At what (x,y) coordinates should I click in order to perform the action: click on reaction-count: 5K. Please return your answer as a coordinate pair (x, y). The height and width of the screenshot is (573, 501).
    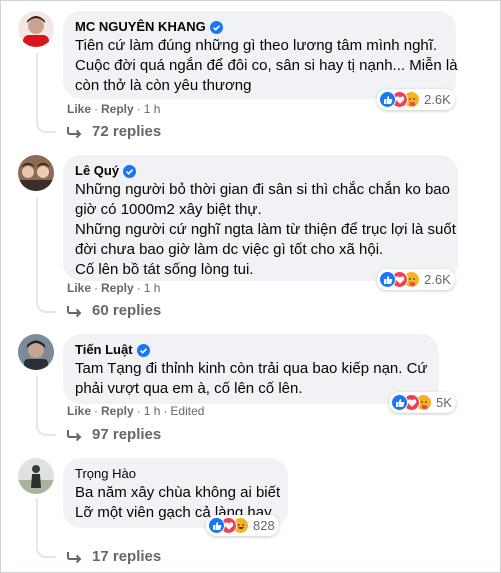
    Looking at the image, I should click on (444, 402).